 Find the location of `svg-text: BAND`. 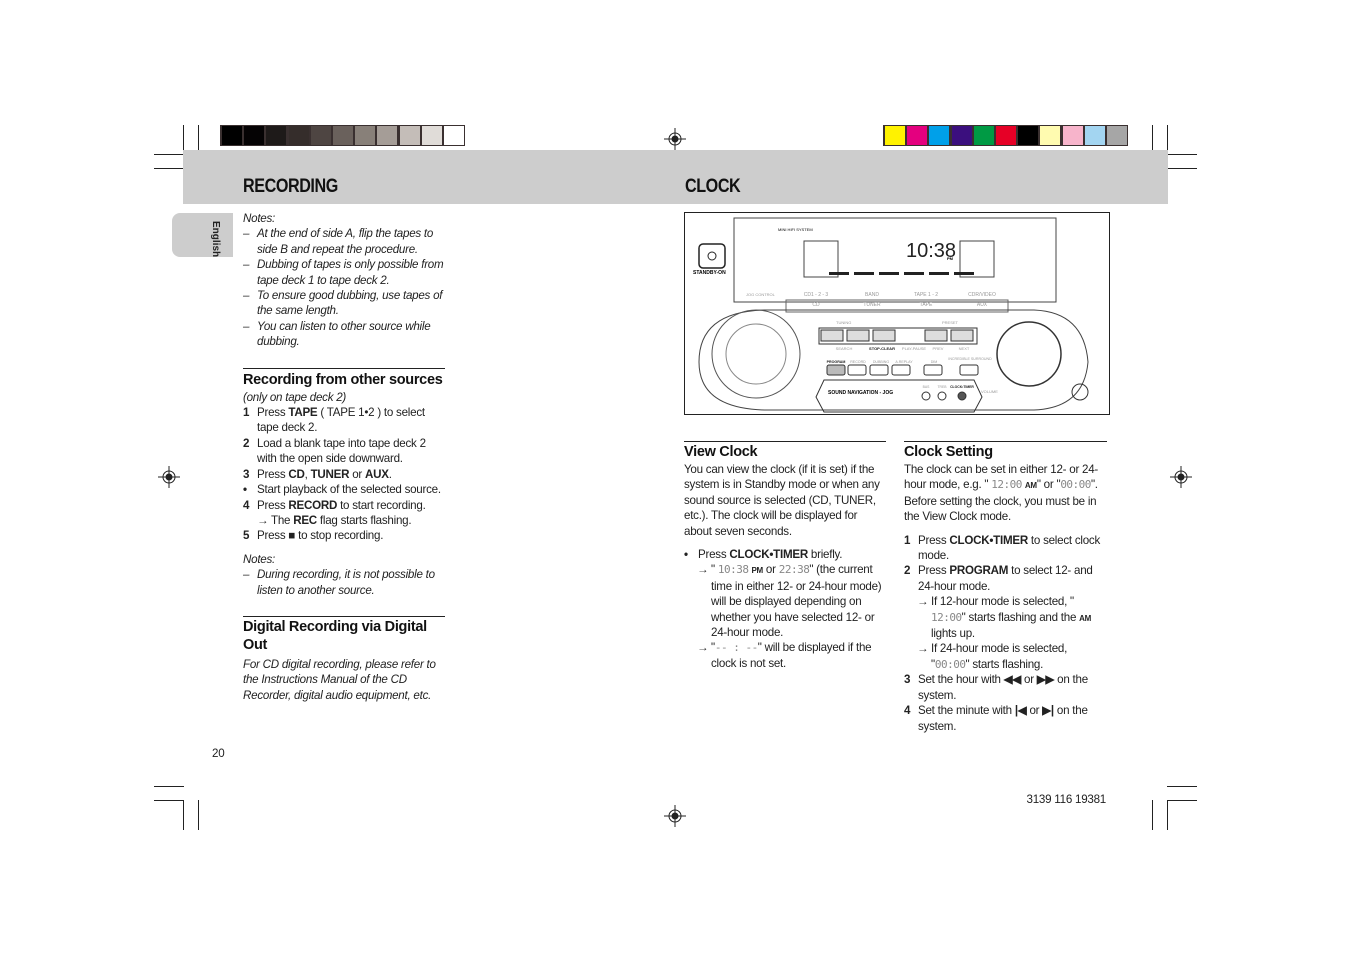

svg-text: BAND is located at coordinates (872, 295).